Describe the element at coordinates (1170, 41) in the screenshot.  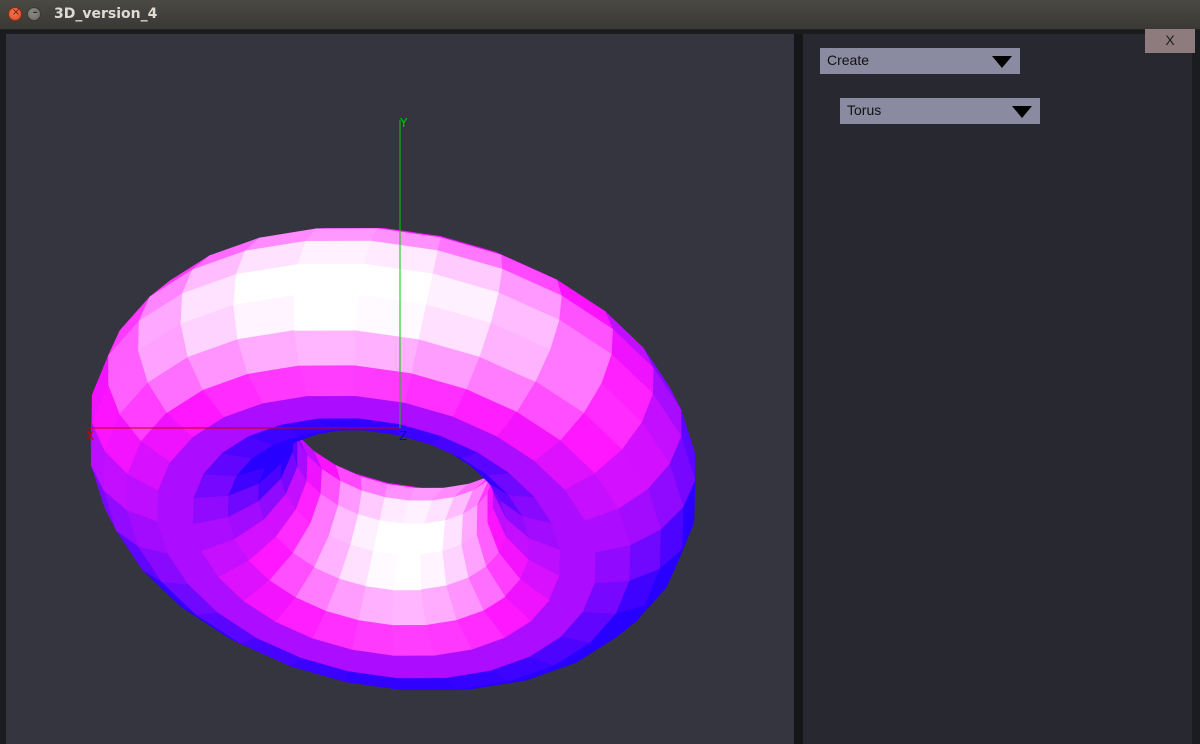
I see `panel-close-button: X` at that location.